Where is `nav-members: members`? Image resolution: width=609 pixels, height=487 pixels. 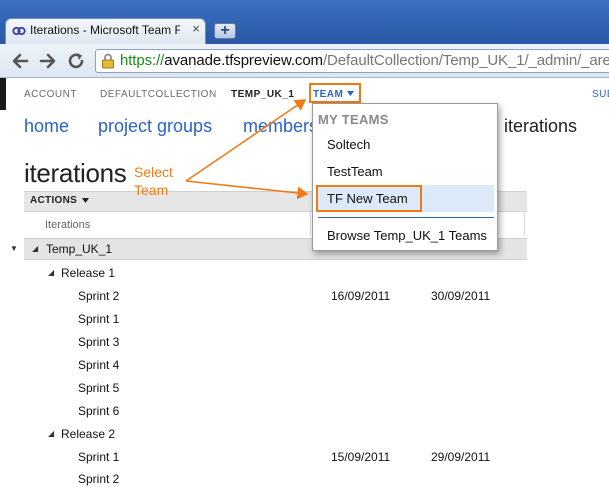 nav-members: members is located at coordinates (280, 126).